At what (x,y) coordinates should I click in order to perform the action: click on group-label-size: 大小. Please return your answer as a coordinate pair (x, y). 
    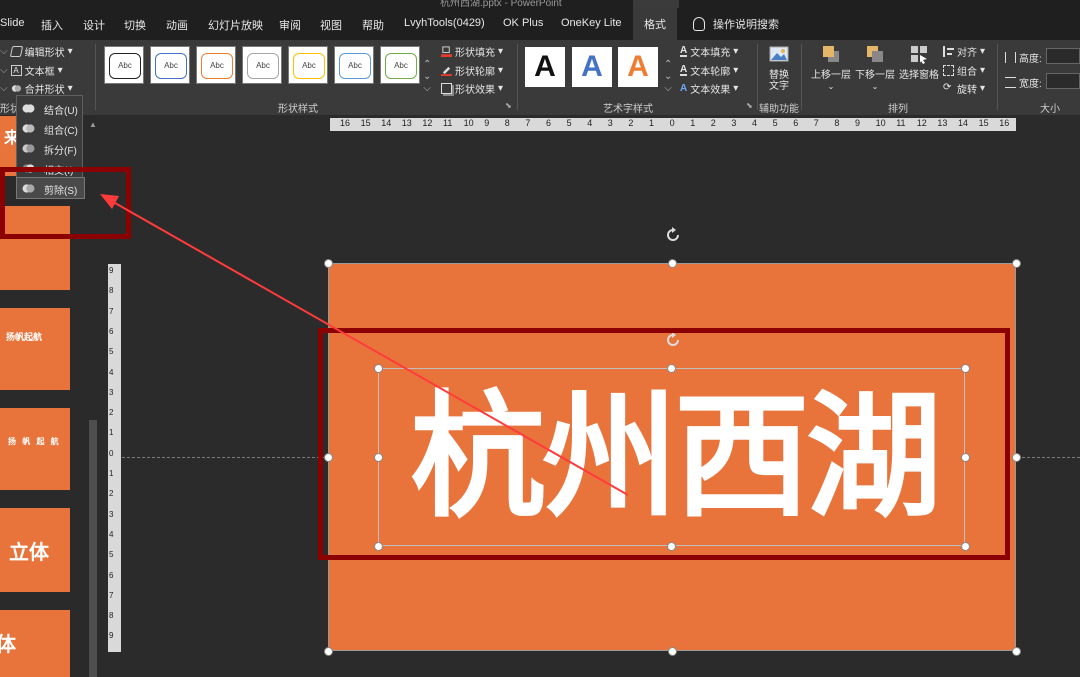
    Looking at the image, I should click on (1050, 109).